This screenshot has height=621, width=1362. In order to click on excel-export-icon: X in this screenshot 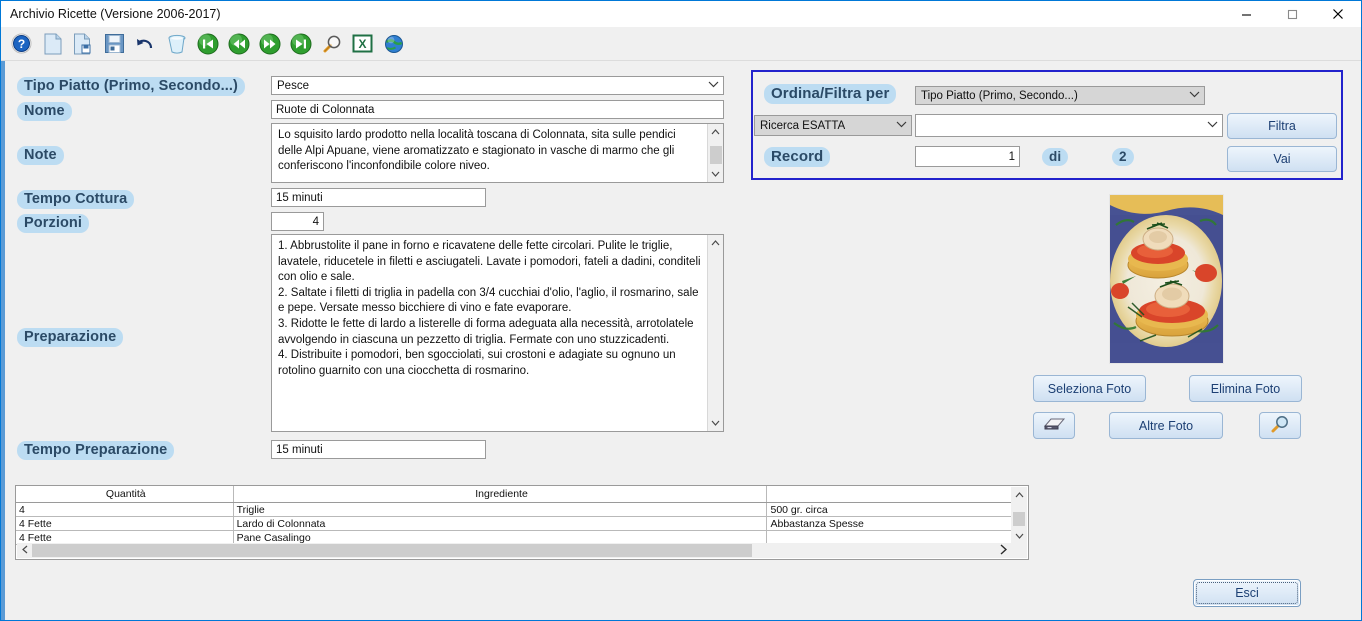, I will do `click(362, 44)`.